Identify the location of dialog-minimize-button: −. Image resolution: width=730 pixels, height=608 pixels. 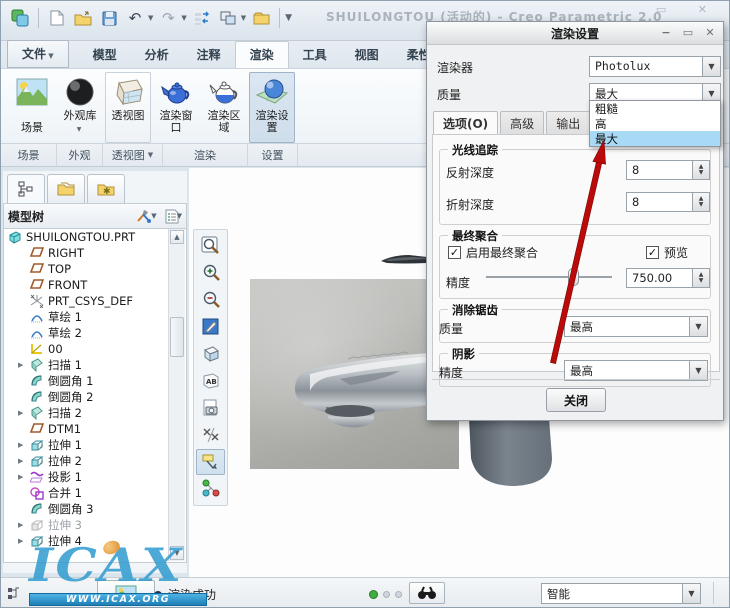
(666, 32).